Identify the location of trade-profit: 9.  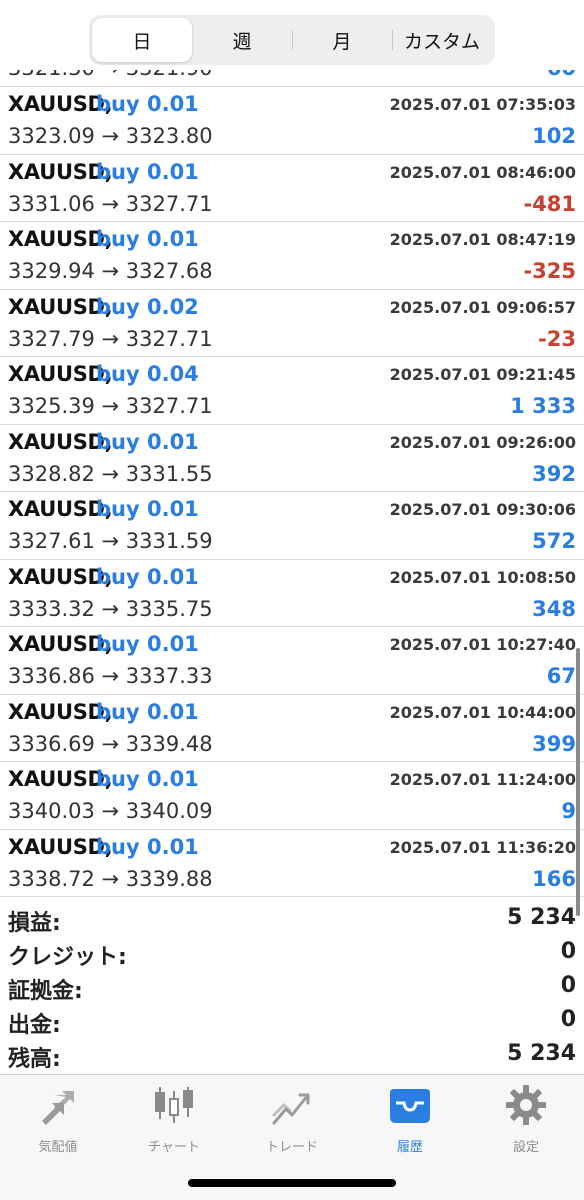
(568, 811).